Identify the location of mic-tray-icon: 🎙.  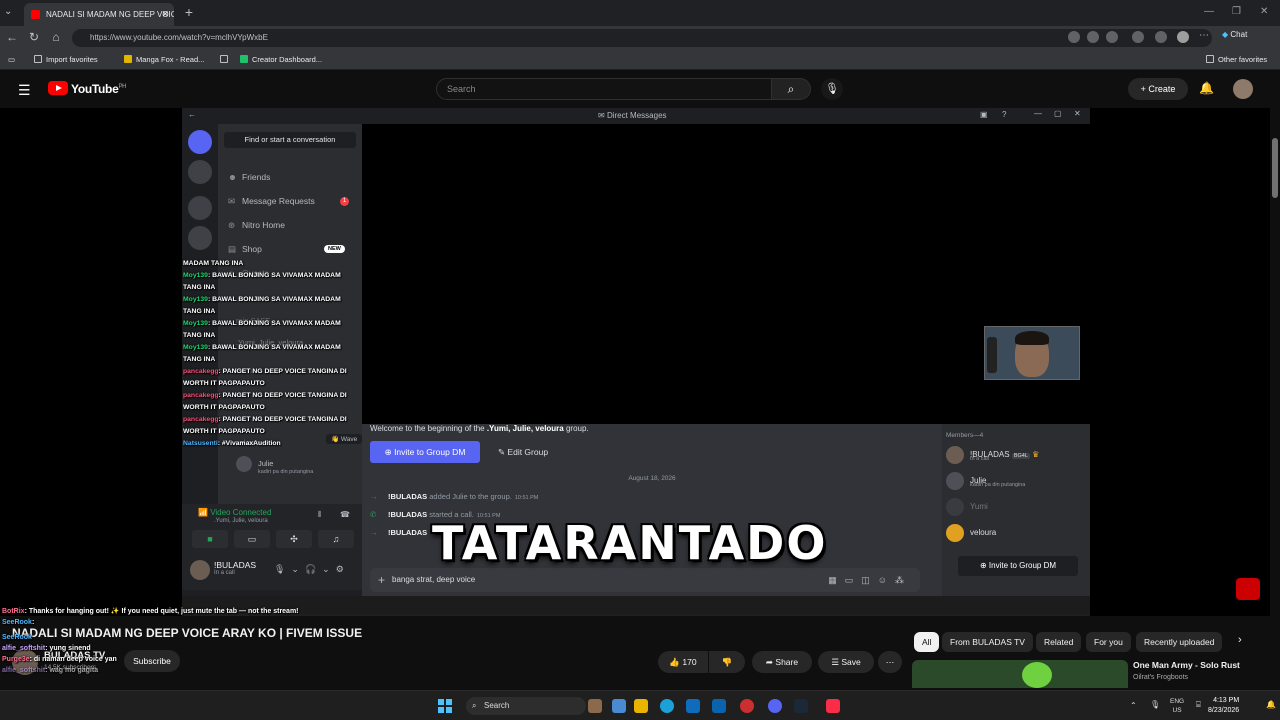
(1155, 704).